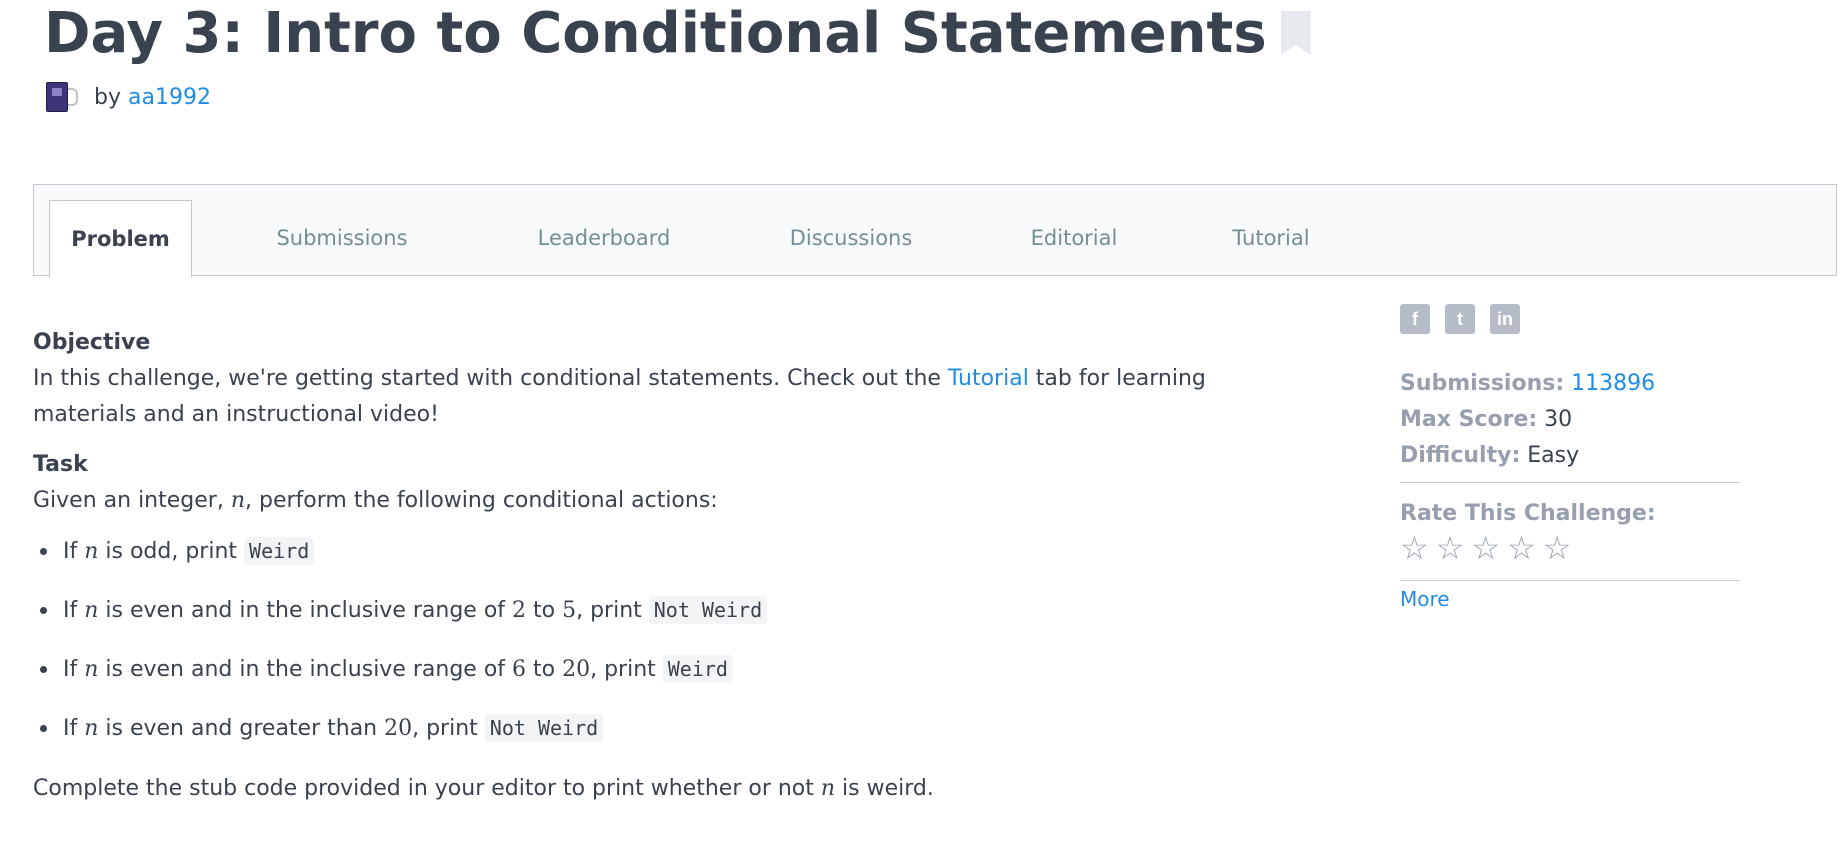 Image resolution: width=1847 pixels, height=842 pixels. What do you see at coordinates (655, 33) in the screenshot?
I see `page-title-text: Day 3: Intro to Conditional Statements` at bounding box center [655, 33].